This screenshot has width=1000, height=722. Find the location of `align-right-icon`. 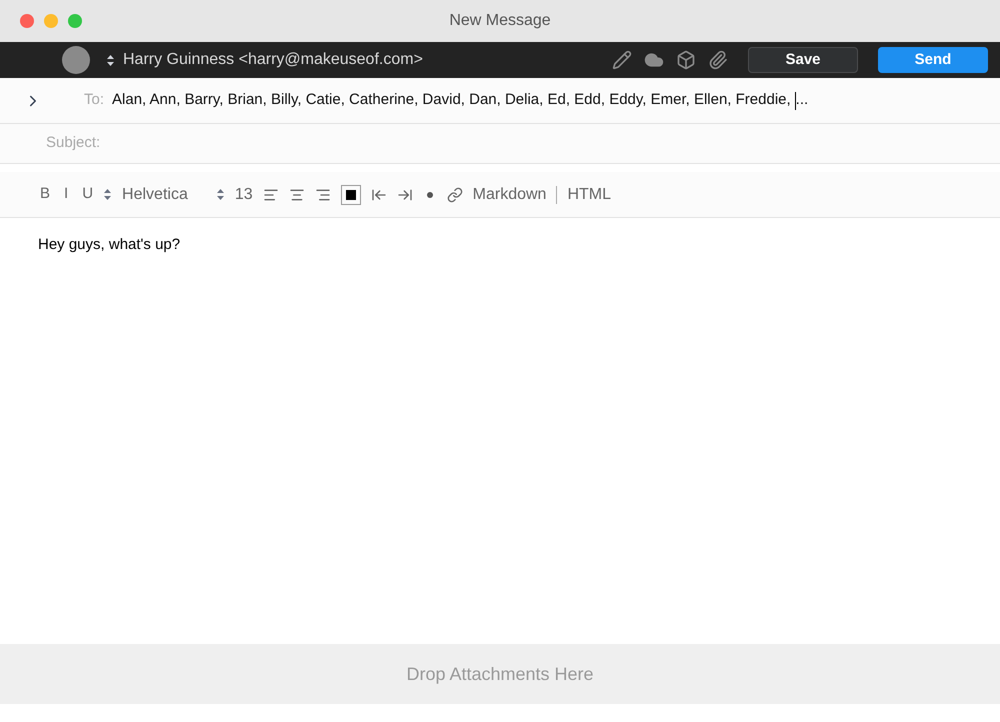

align-right-icon is located at coordinates (322, 194).